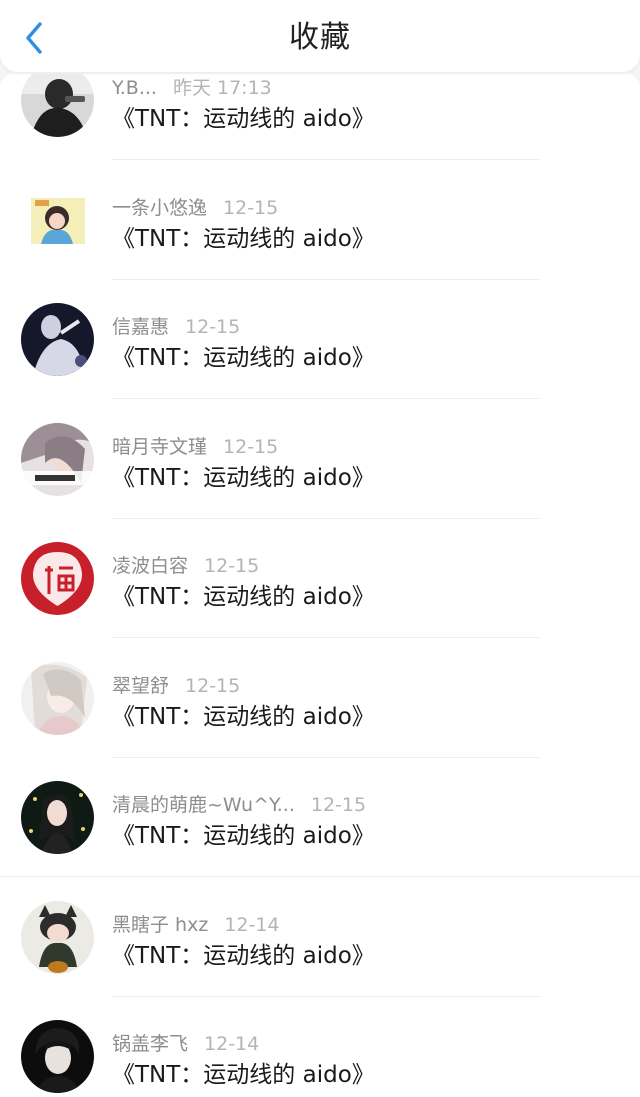  What do you see at coordinates (176, 327) in the screenshot?
I see `item-meta: 信嘉惠 12-15` at bounding box center [176, 327].